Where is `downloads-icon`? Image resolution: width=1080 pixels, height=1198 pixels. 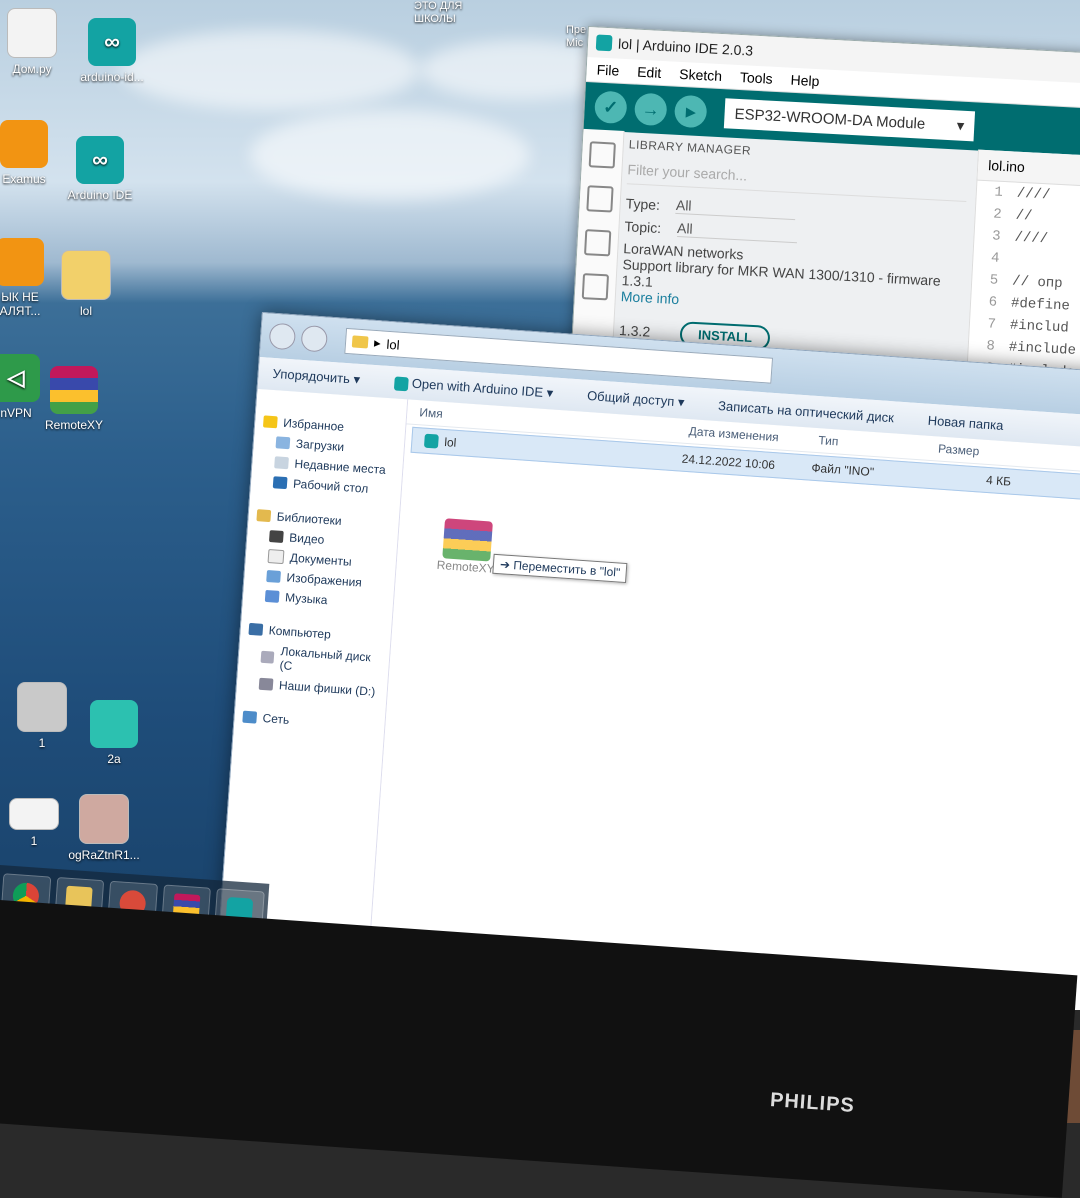
downloads-icon is located at coordinates (283, 443).